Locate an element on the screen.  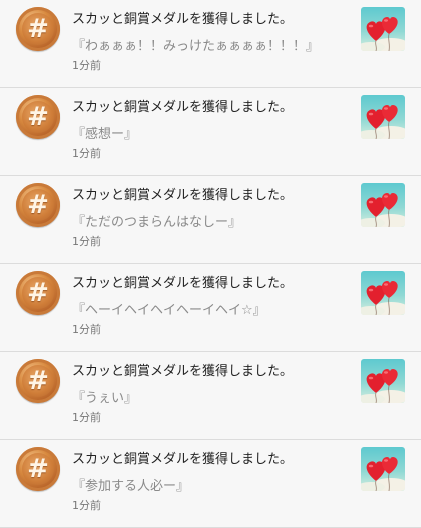
notification-quote: 『ヘーイヘイヘイヘーイヘイ☆』 is located at coordinates (169, 310).